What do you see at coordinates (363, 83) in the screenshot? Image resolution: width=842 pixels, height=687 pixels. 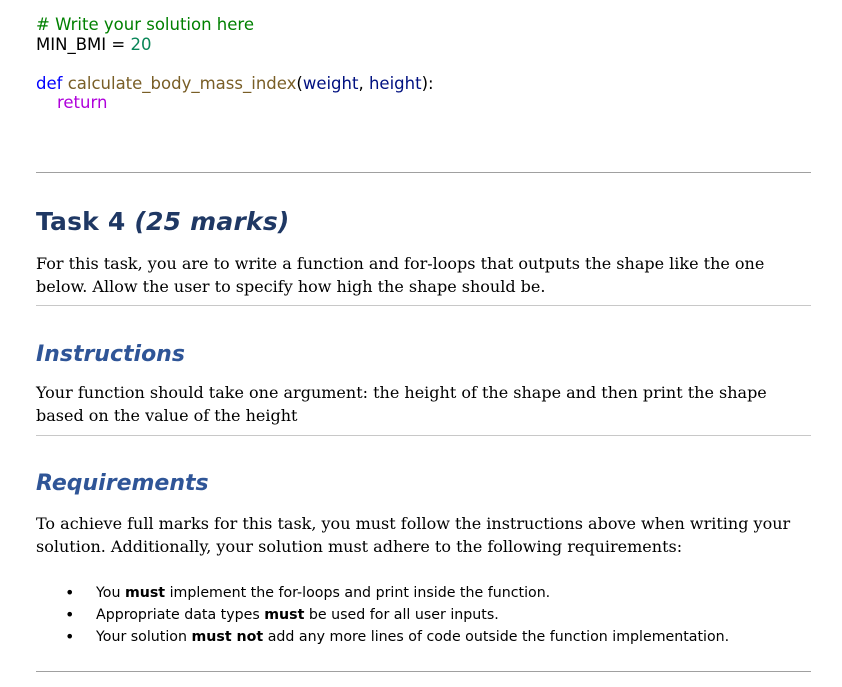 I see `param-comma: ,` at bounding box center [363, 83].